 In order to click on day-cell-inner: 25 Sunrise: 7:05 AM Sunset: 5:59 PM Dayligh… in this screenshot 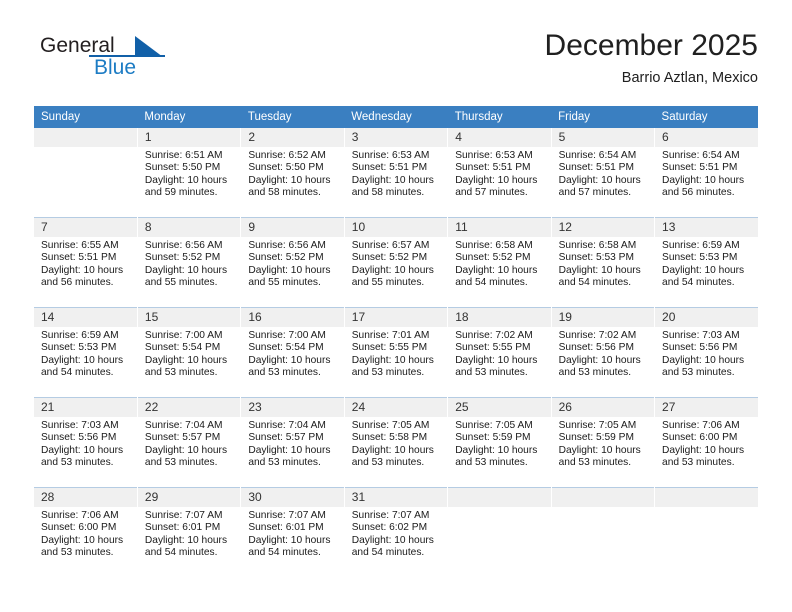, I will do `click(499, 442)`.